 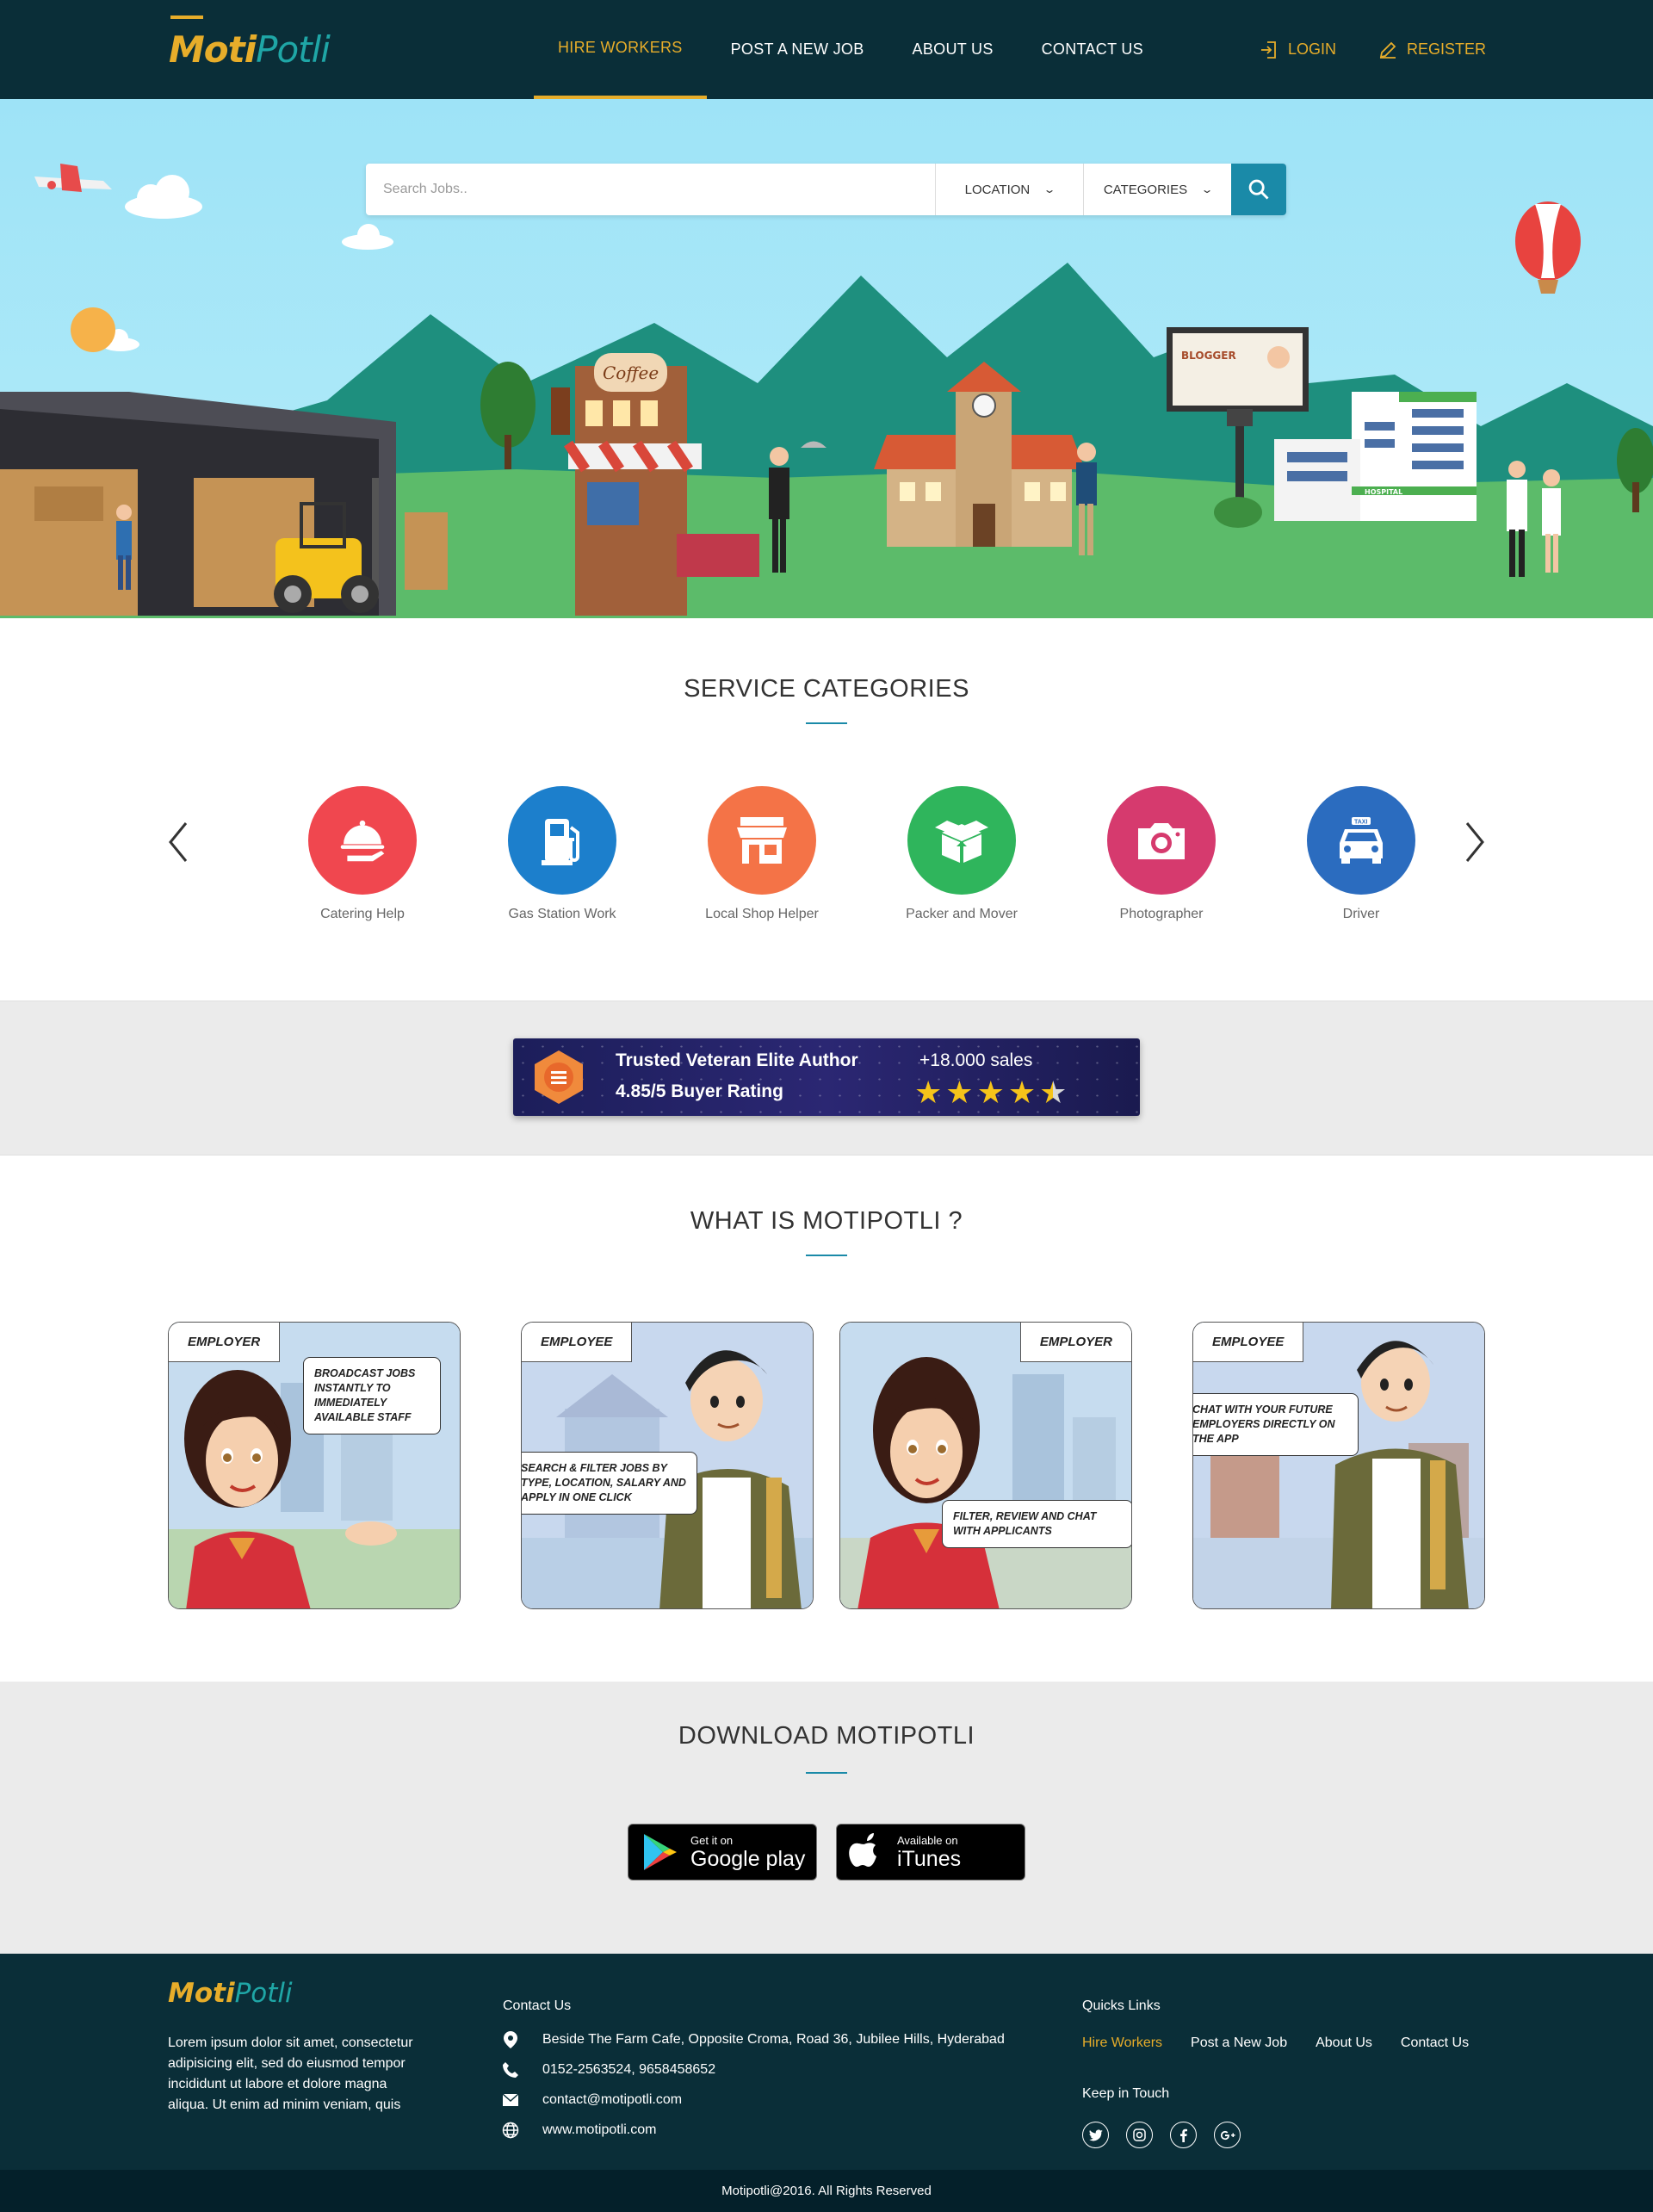 What do you see at coordinates (762, 914) in the screenshot?
I see `category-label: Local Shop Helper` at bounding box center [762, 914].